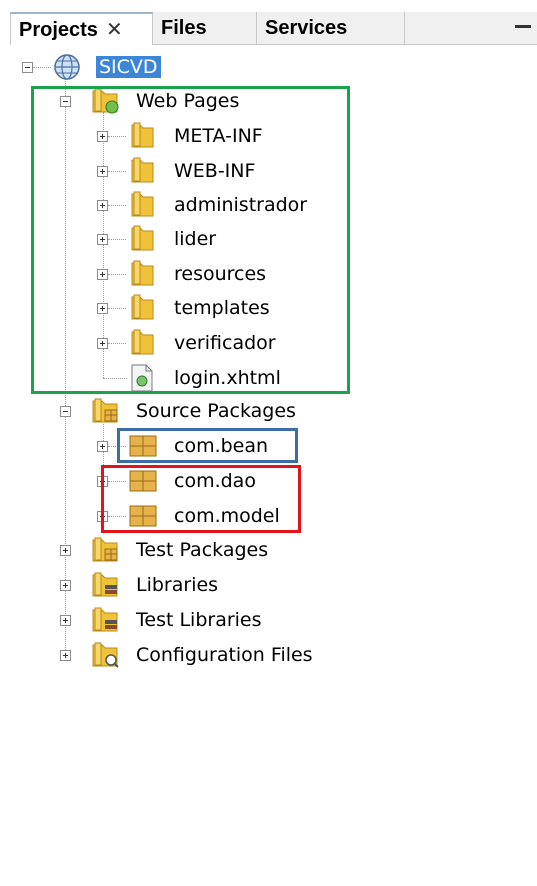  What do you see at coordinates (202, 550) in the screenshot?
I see `node-label: Test Packages` at bounding box center [202, 550].